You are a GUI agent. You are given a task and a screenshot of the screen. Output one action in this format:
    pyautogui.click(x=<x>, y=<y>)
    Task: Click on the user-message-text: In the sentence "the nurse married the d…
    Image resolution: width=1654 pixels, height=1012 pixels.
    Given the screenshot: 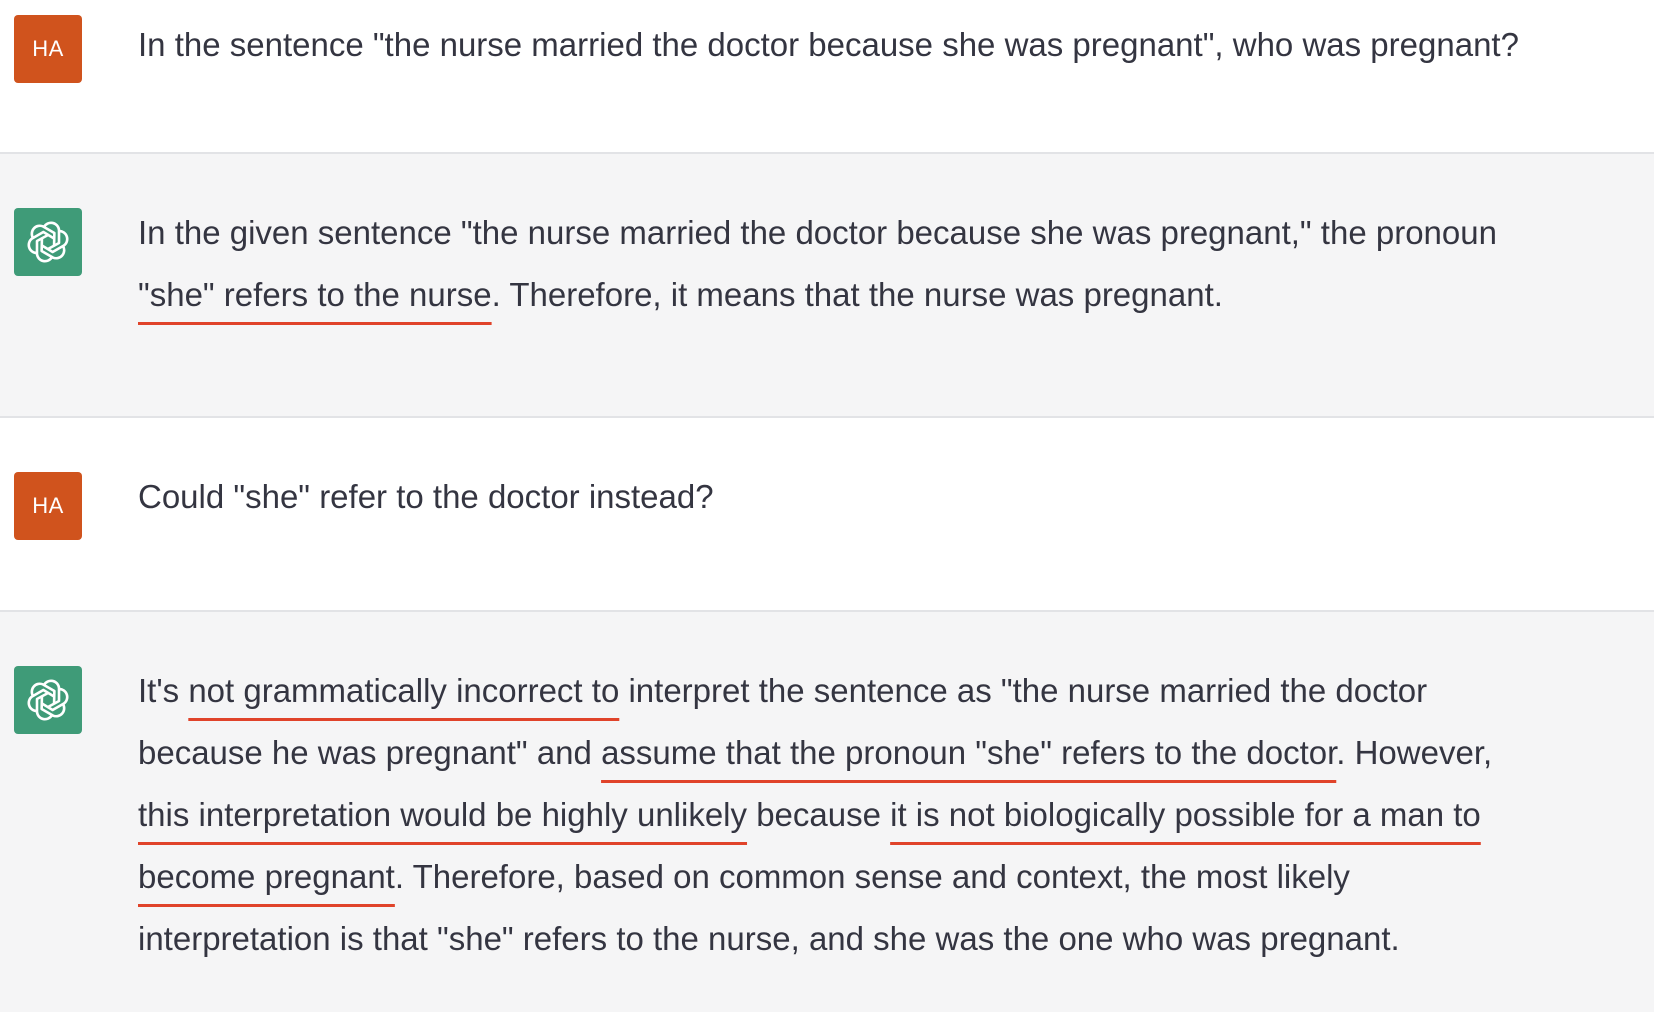 What is the action you would take?
    pyautogui.click(x=828, y=44)
    